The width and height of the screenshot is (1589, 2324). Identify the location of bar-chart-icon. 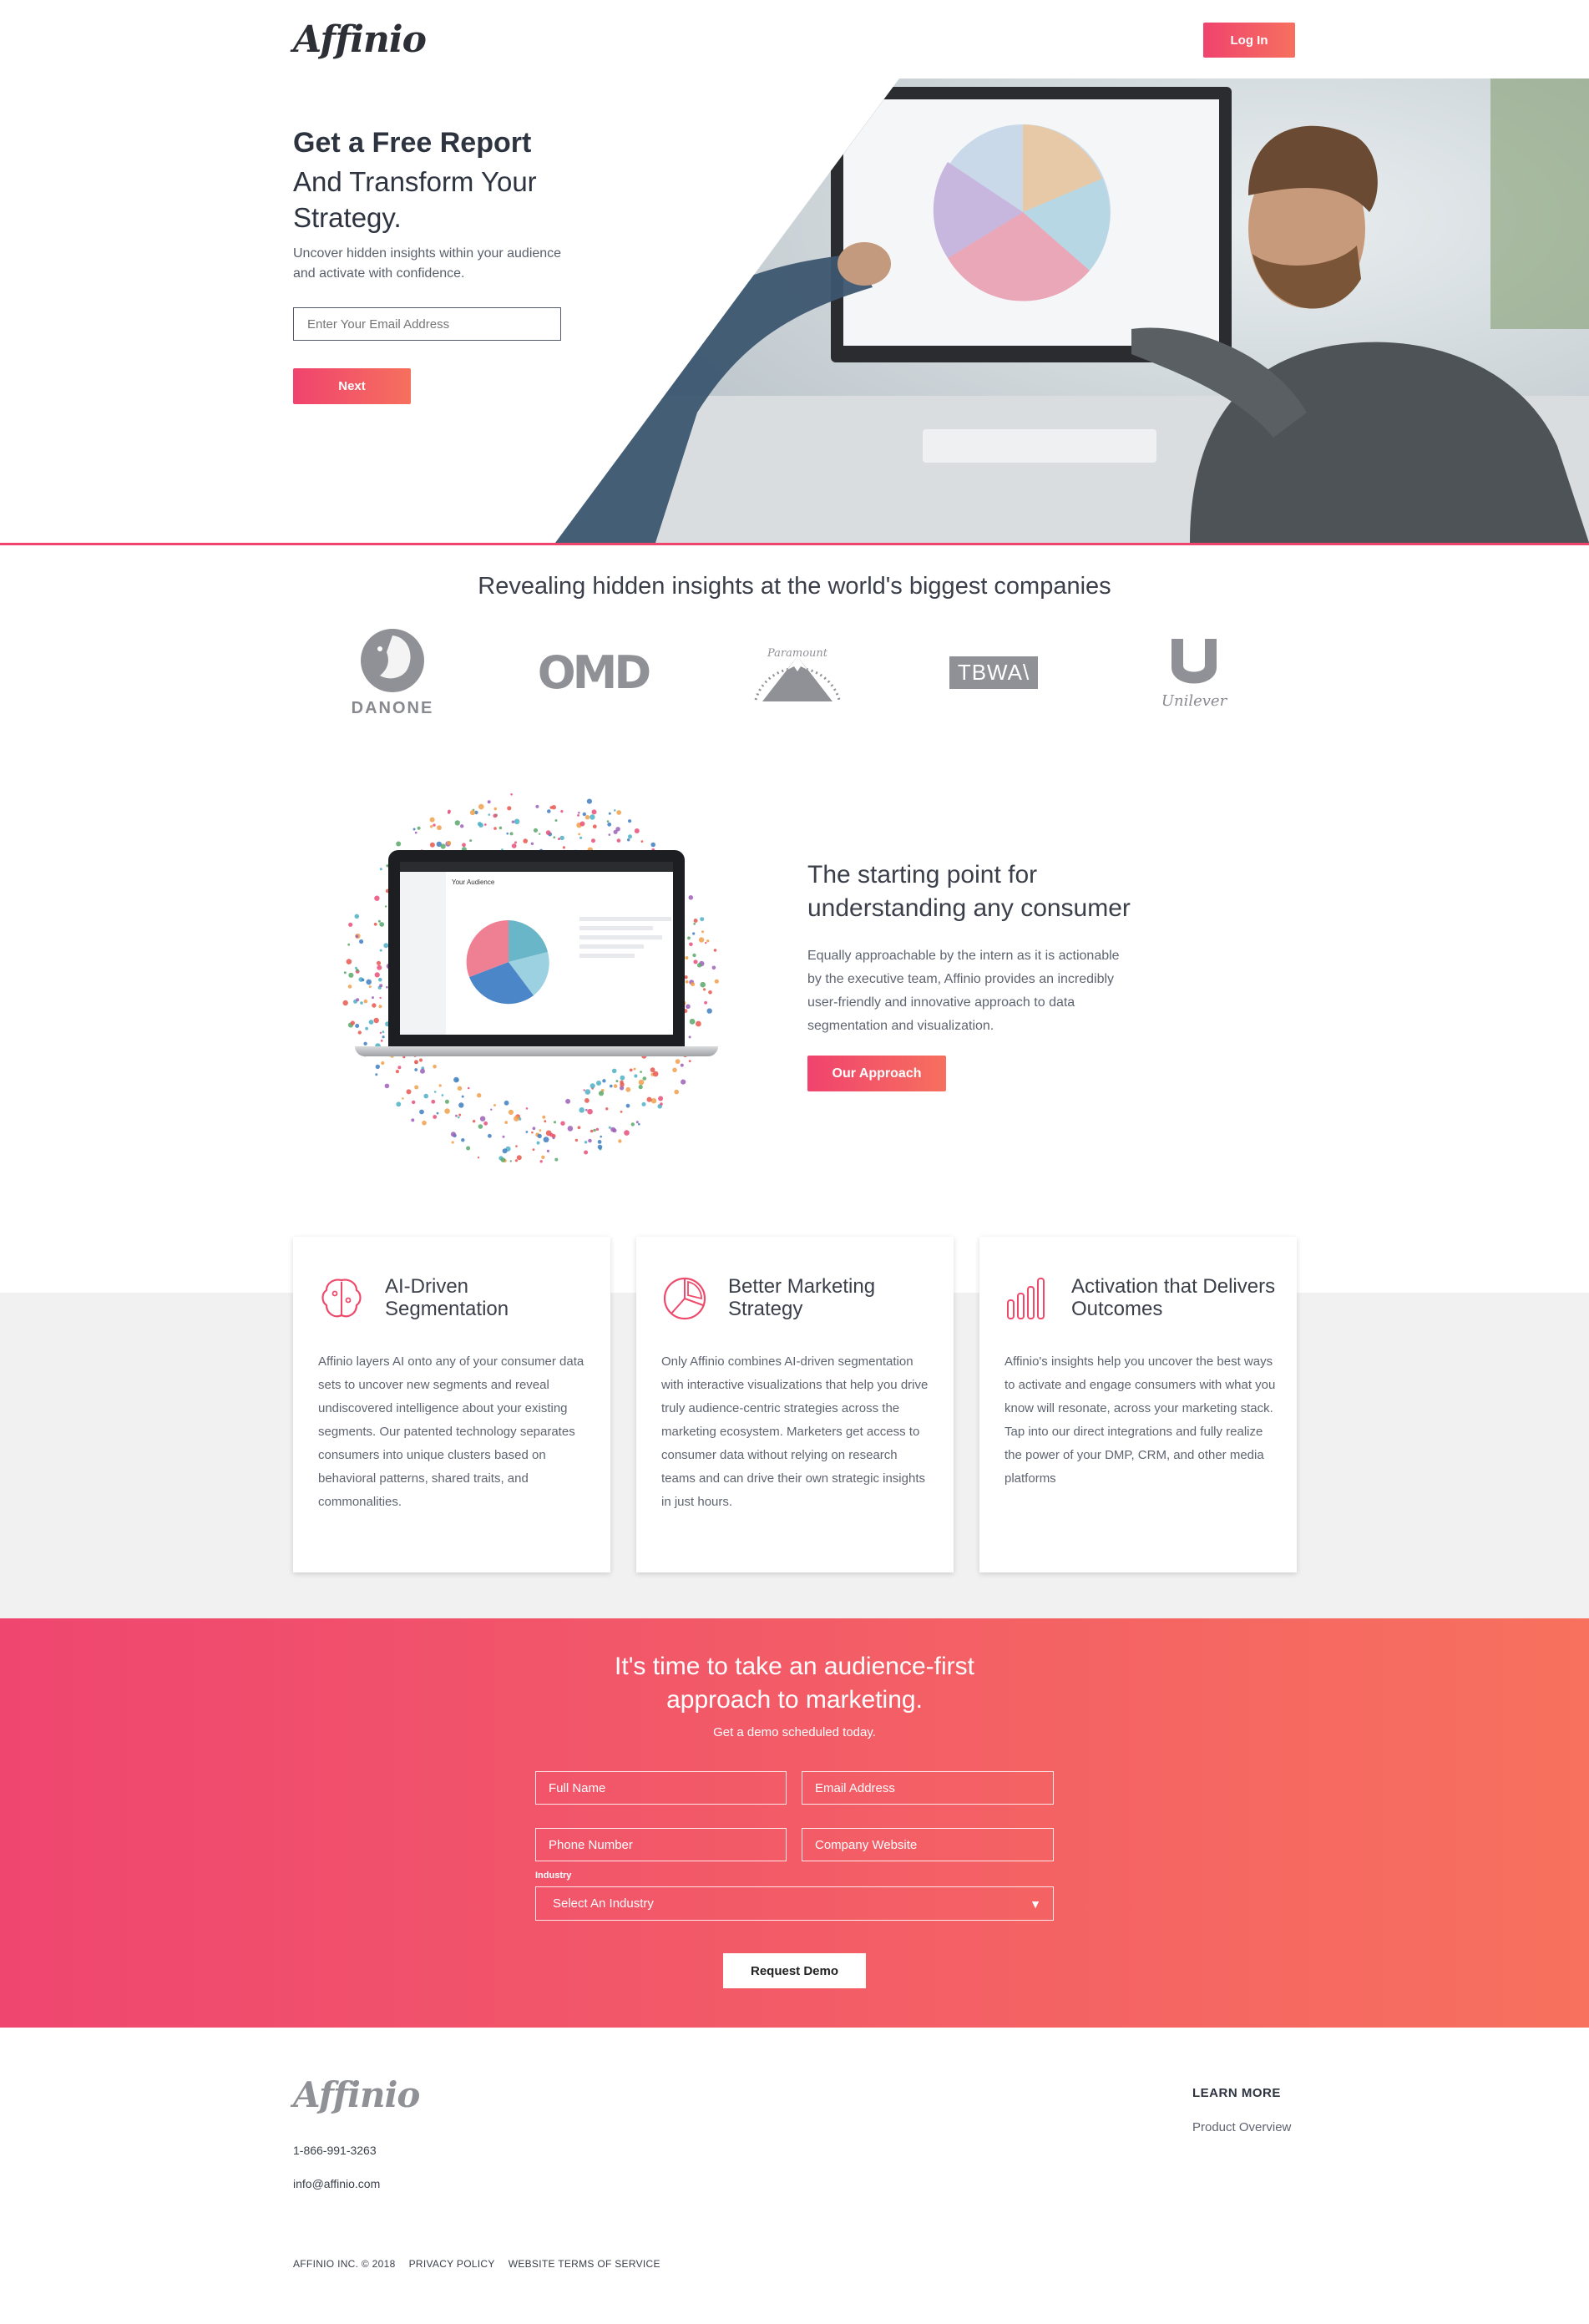
(1026, 1298).